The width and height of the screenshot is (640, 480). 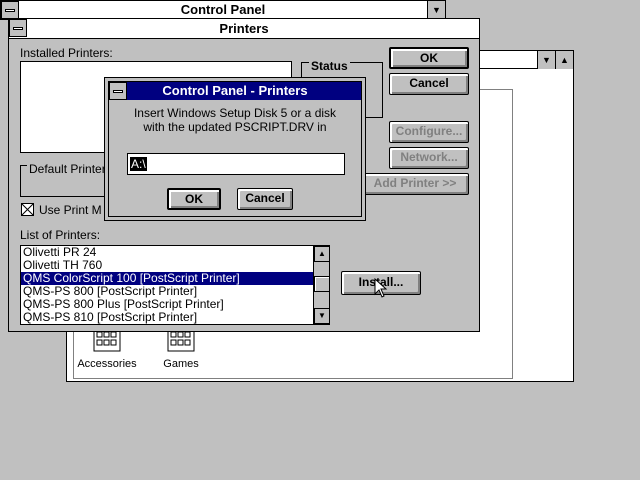 What do you see at coordinates (415, 184) in the screenshot?
I see `add-printer-button: Add Printer >>` at bounding box center [415, 184].